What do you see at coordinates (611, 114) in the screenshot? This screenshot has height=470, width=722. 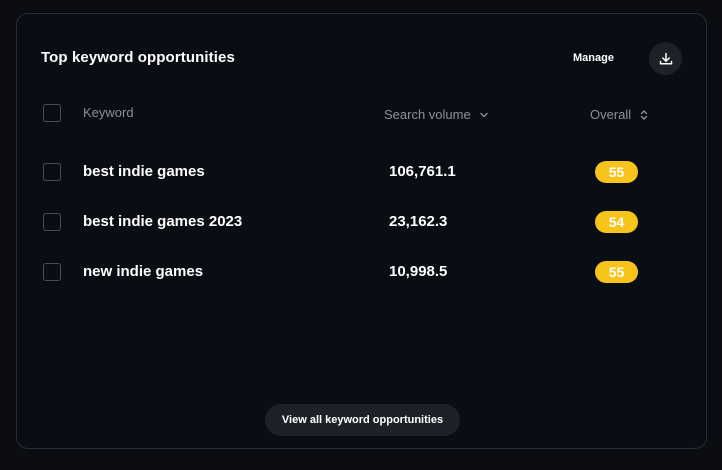 I see `column-header-overall-label: Overall` at bounding box center [611, 114].